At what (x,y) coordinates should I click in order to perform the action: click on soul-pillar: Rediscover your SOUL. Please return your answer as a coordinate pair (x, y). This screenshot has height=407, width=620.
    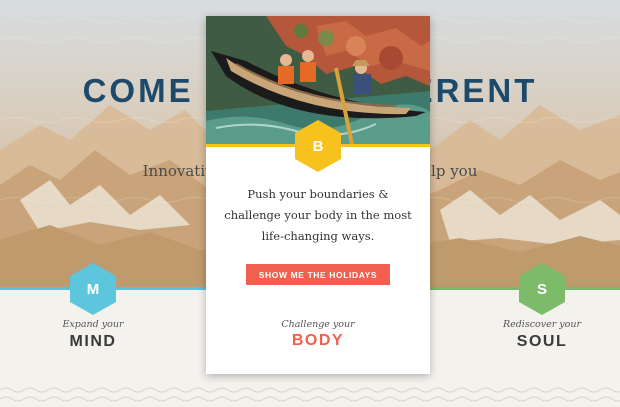
    Looking at the image, I should click on (541, 335).